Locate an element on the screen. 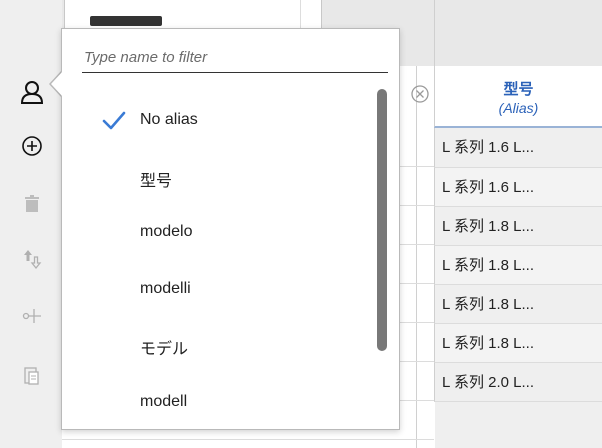 This screenshot has height=448, width=602. cut-icon is located at coordinates (31, 316).